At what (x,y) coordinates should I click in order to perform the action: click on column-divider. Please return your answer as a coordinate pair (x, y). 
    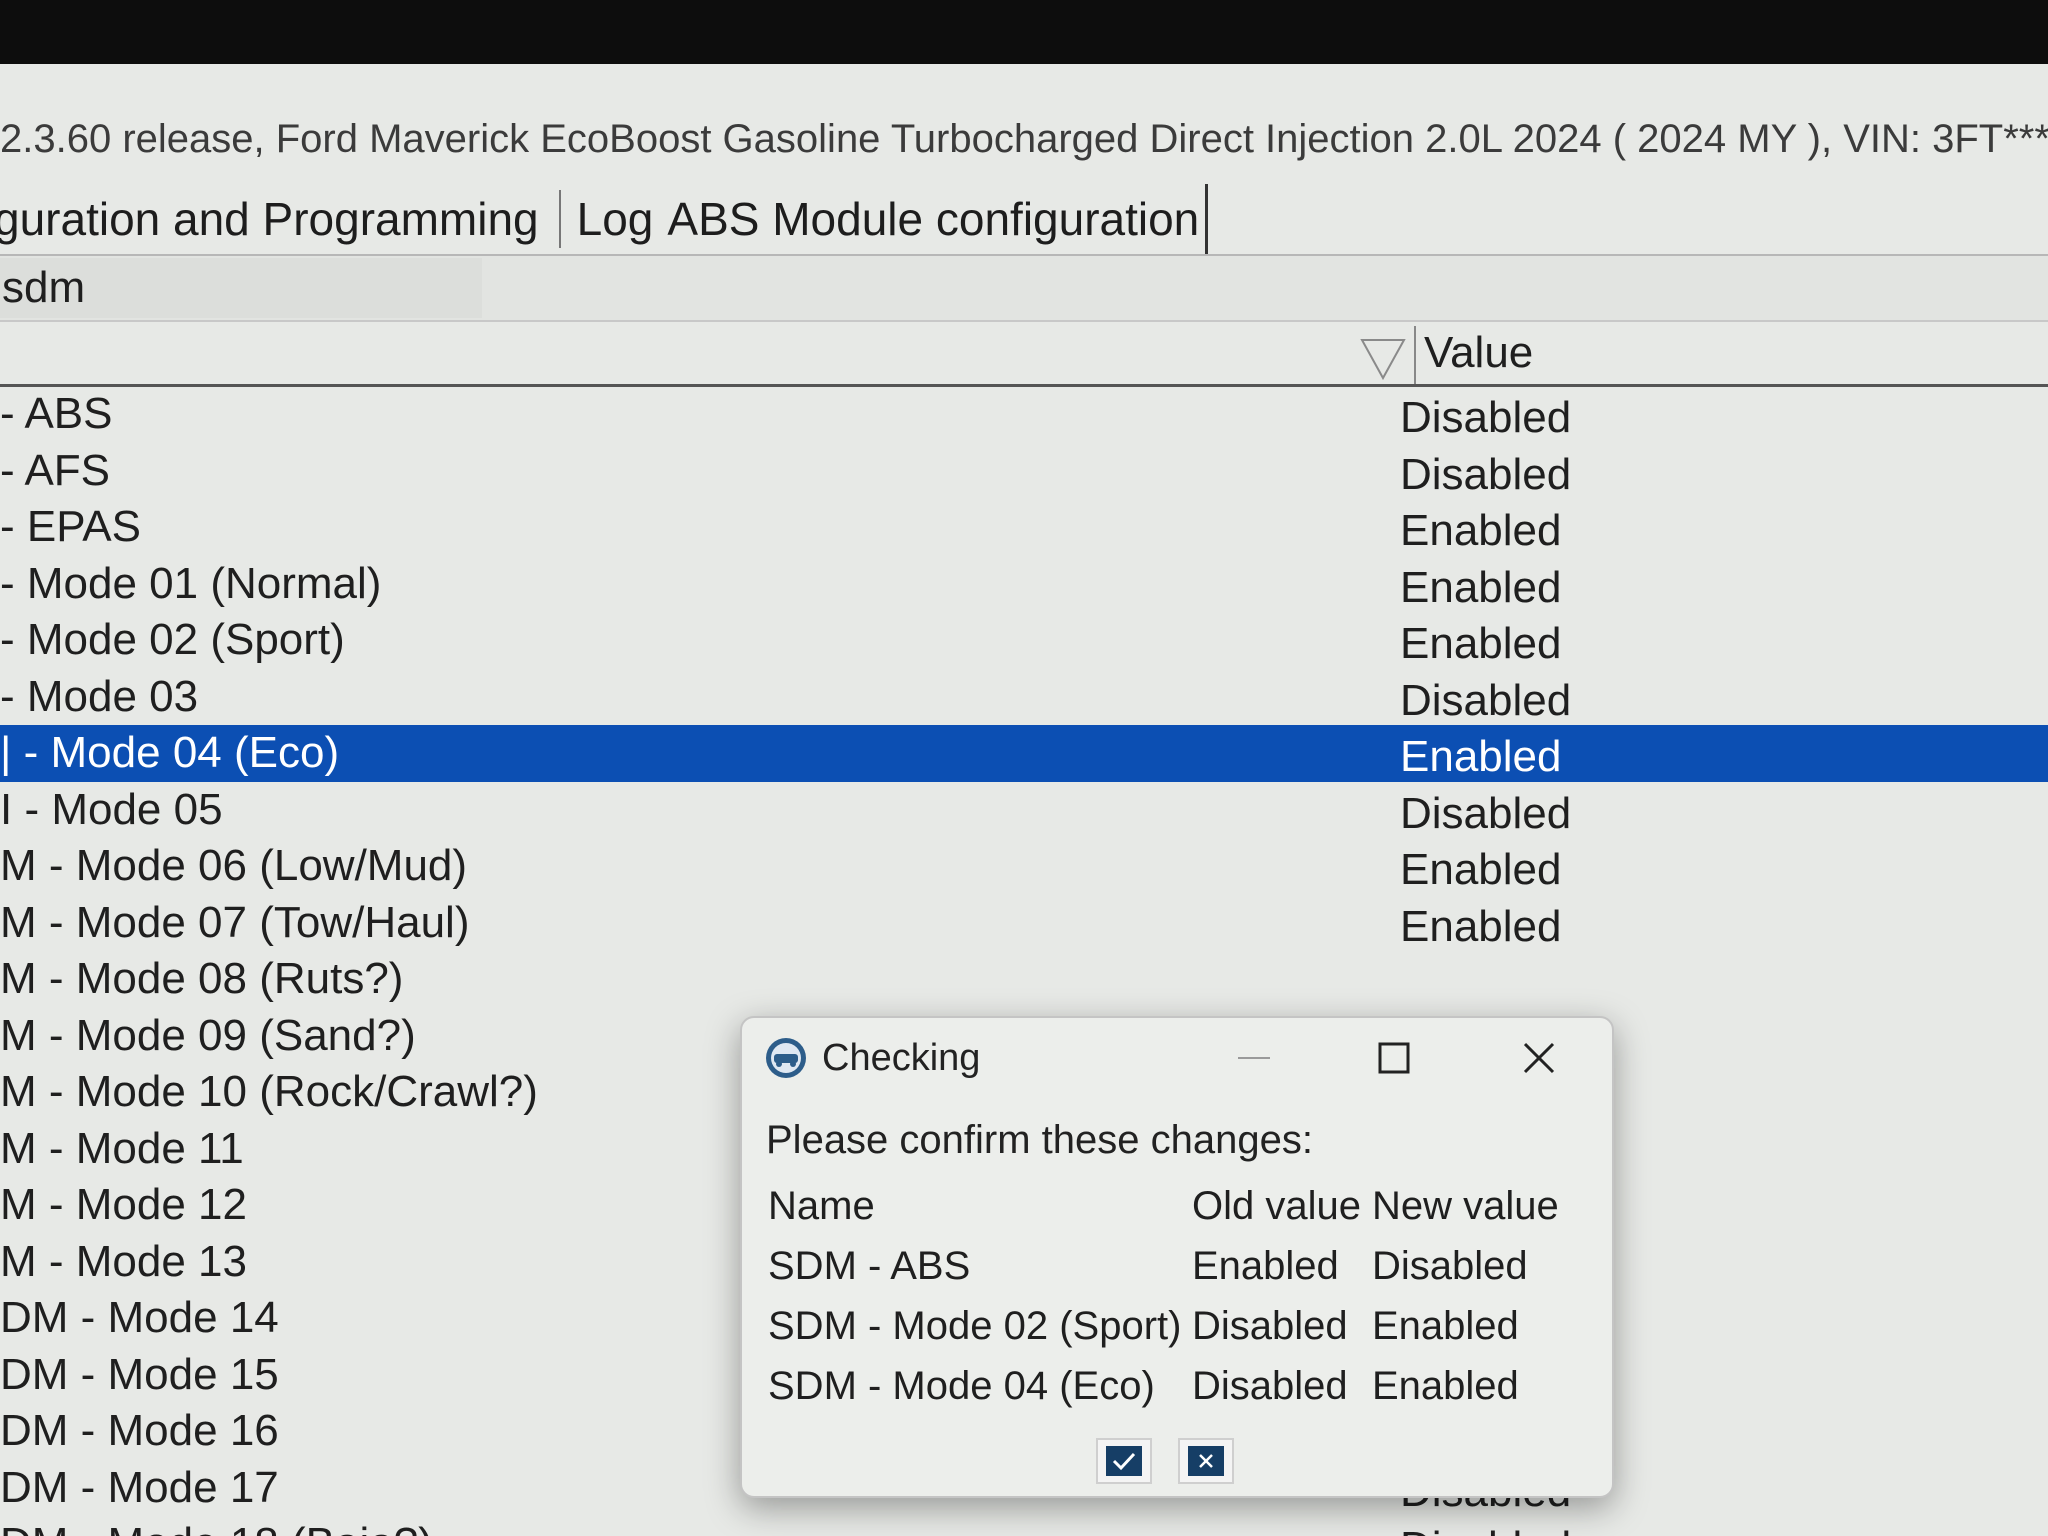
    Looking at the image, I should click on (1415, 355).